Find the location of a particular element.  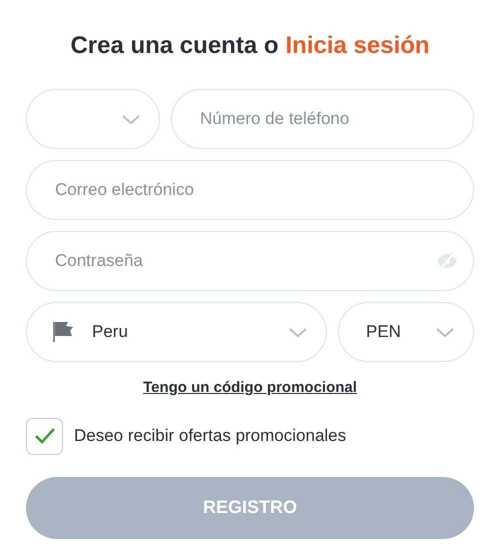

currency-value: PEN is located at coordinates (384, 332).